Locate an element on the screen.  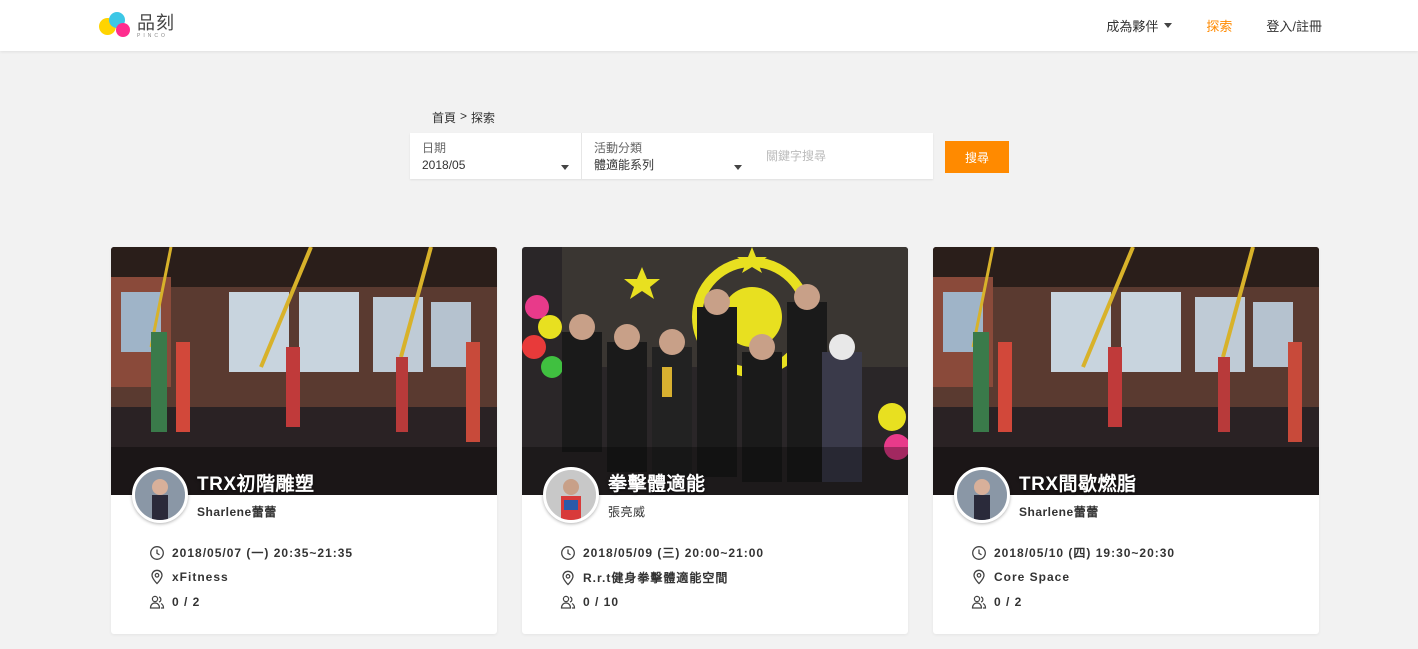
event-location: R.r.t健身拳擊體適能空間 is located at coordinates (644, 577).